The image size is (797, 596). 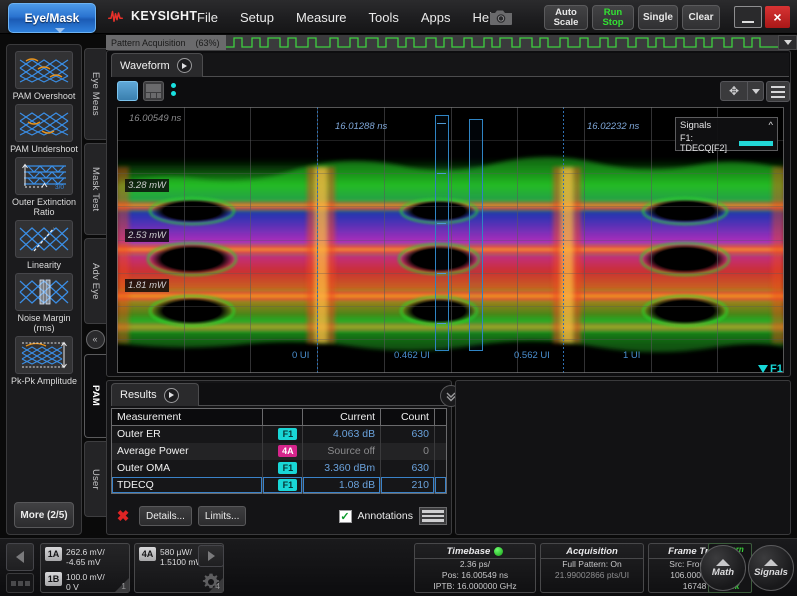 What do you see at coordinates (257, 17) in the screenshot?
I see `menu-item-setup: Setup` at bounding box center [257, 17].